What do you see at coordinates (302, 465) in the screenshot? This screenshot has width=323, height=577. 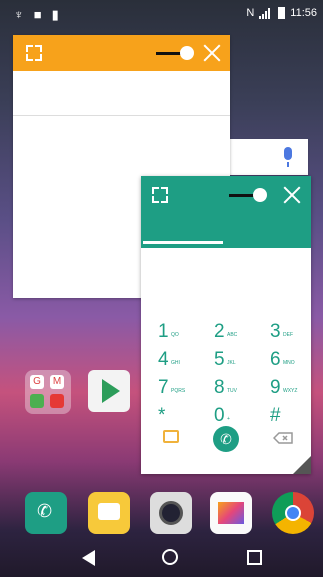 I see `resize-handle` at bounding box center [302, 465].